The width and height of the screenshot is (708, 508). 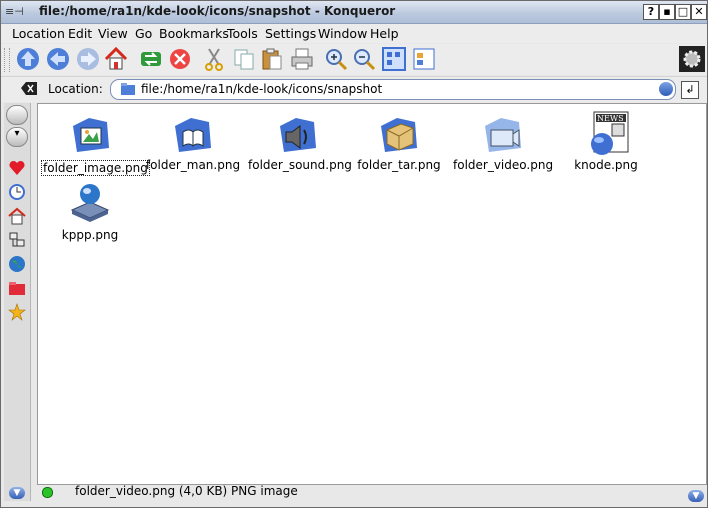 I want to click on globe-icon, so click(x=17, y=264).